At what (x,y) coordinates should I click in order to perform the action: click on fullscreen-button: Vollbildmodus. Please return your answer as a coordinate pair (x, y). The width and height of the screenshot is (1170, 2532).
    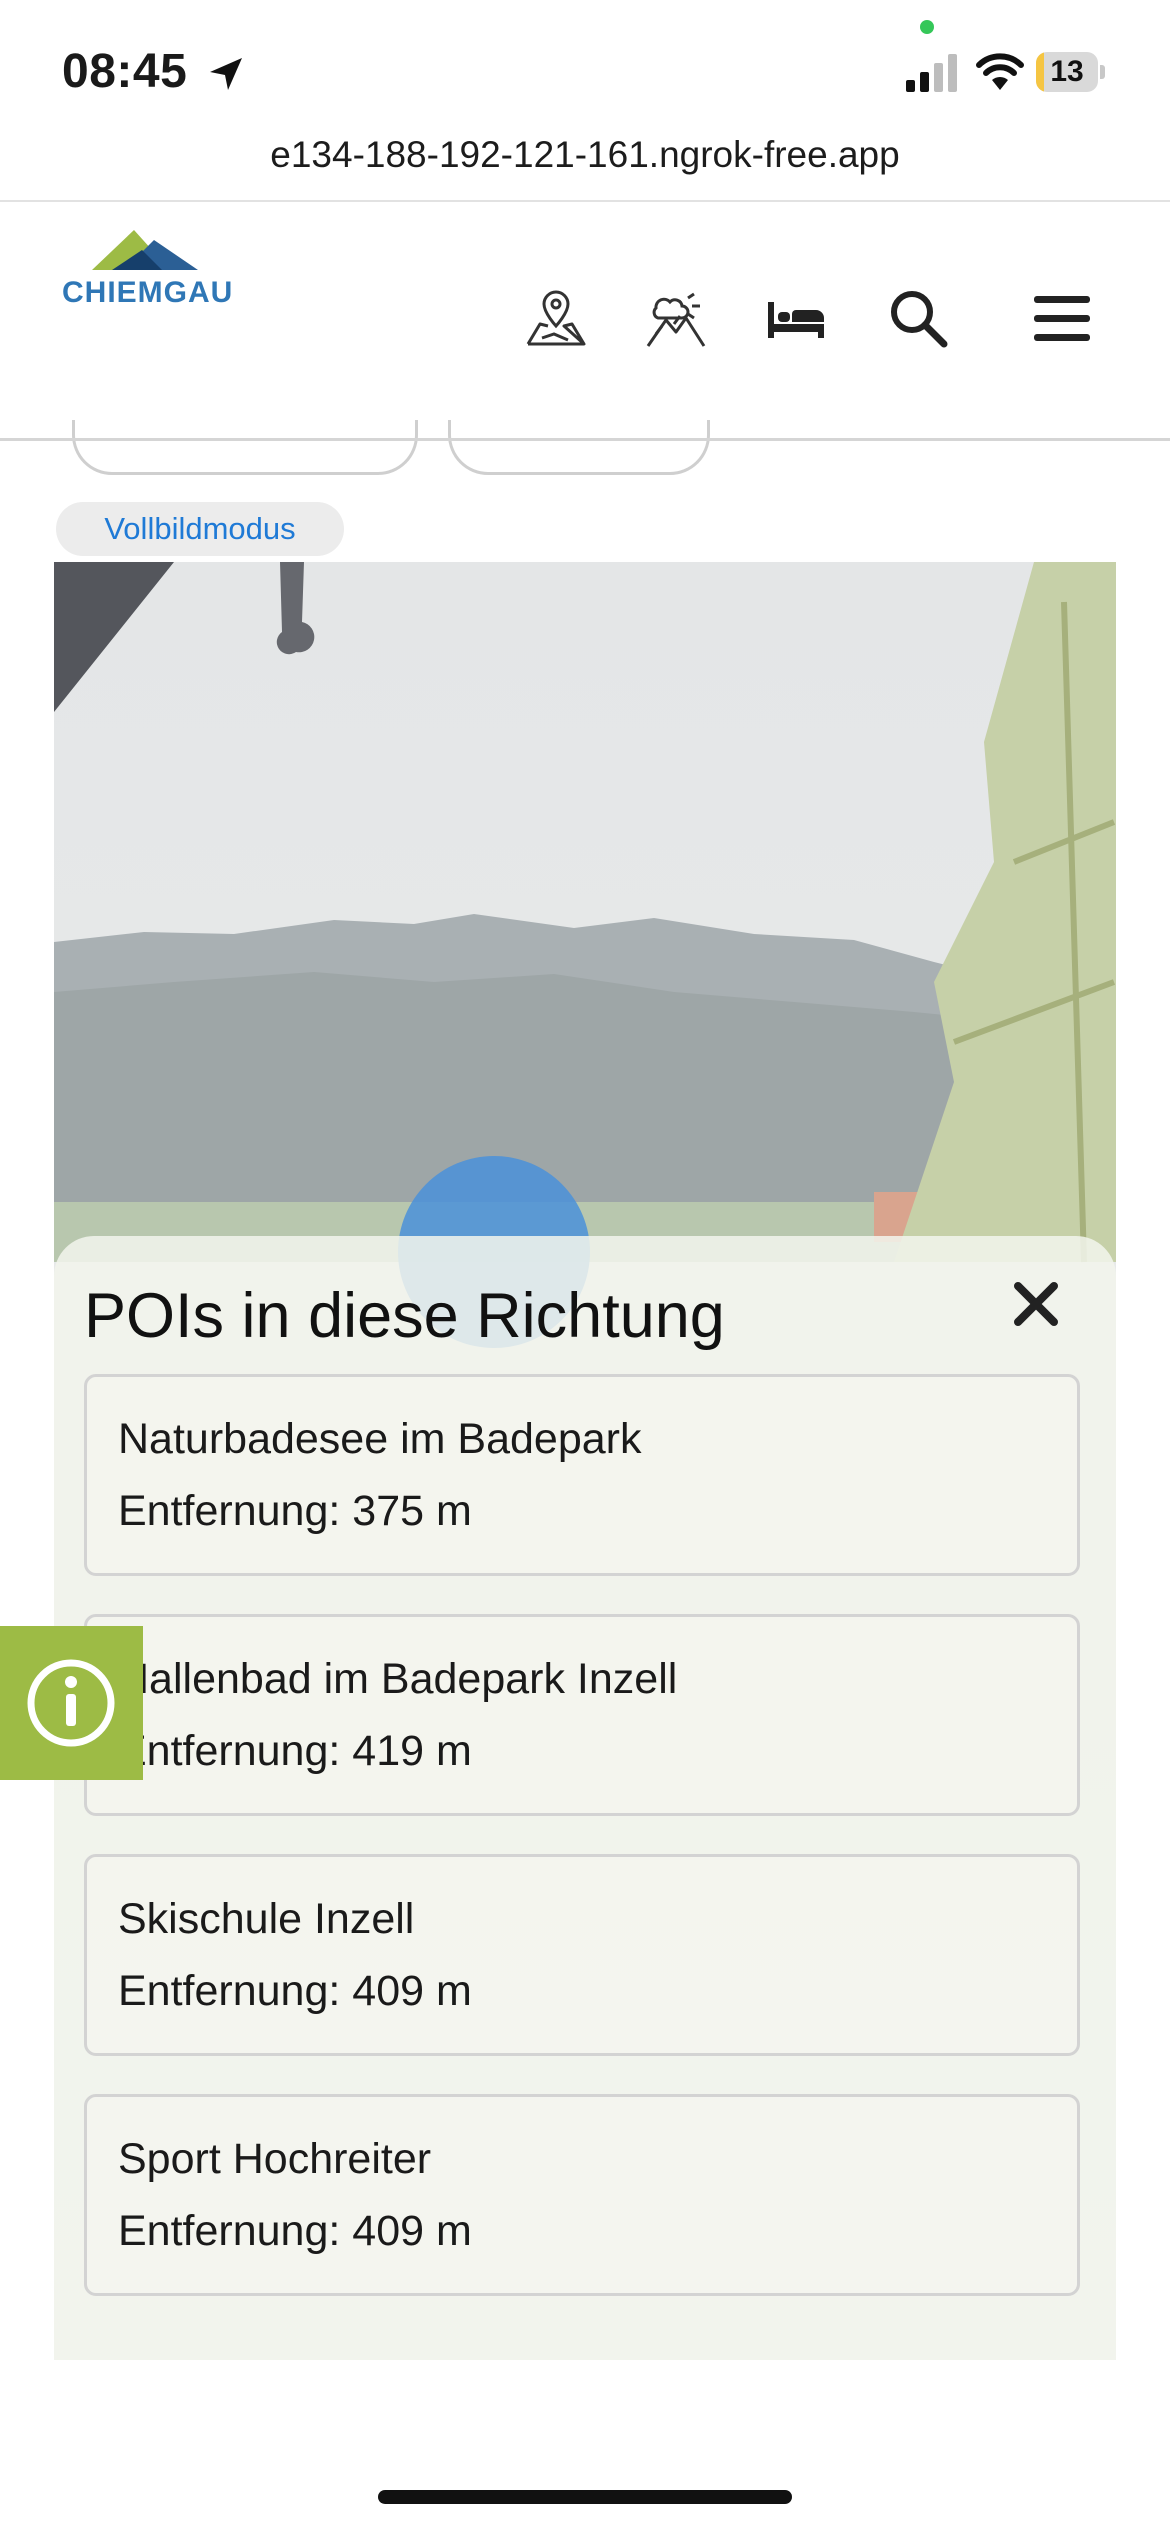
    Looking at the image, I should click on (200, 529).